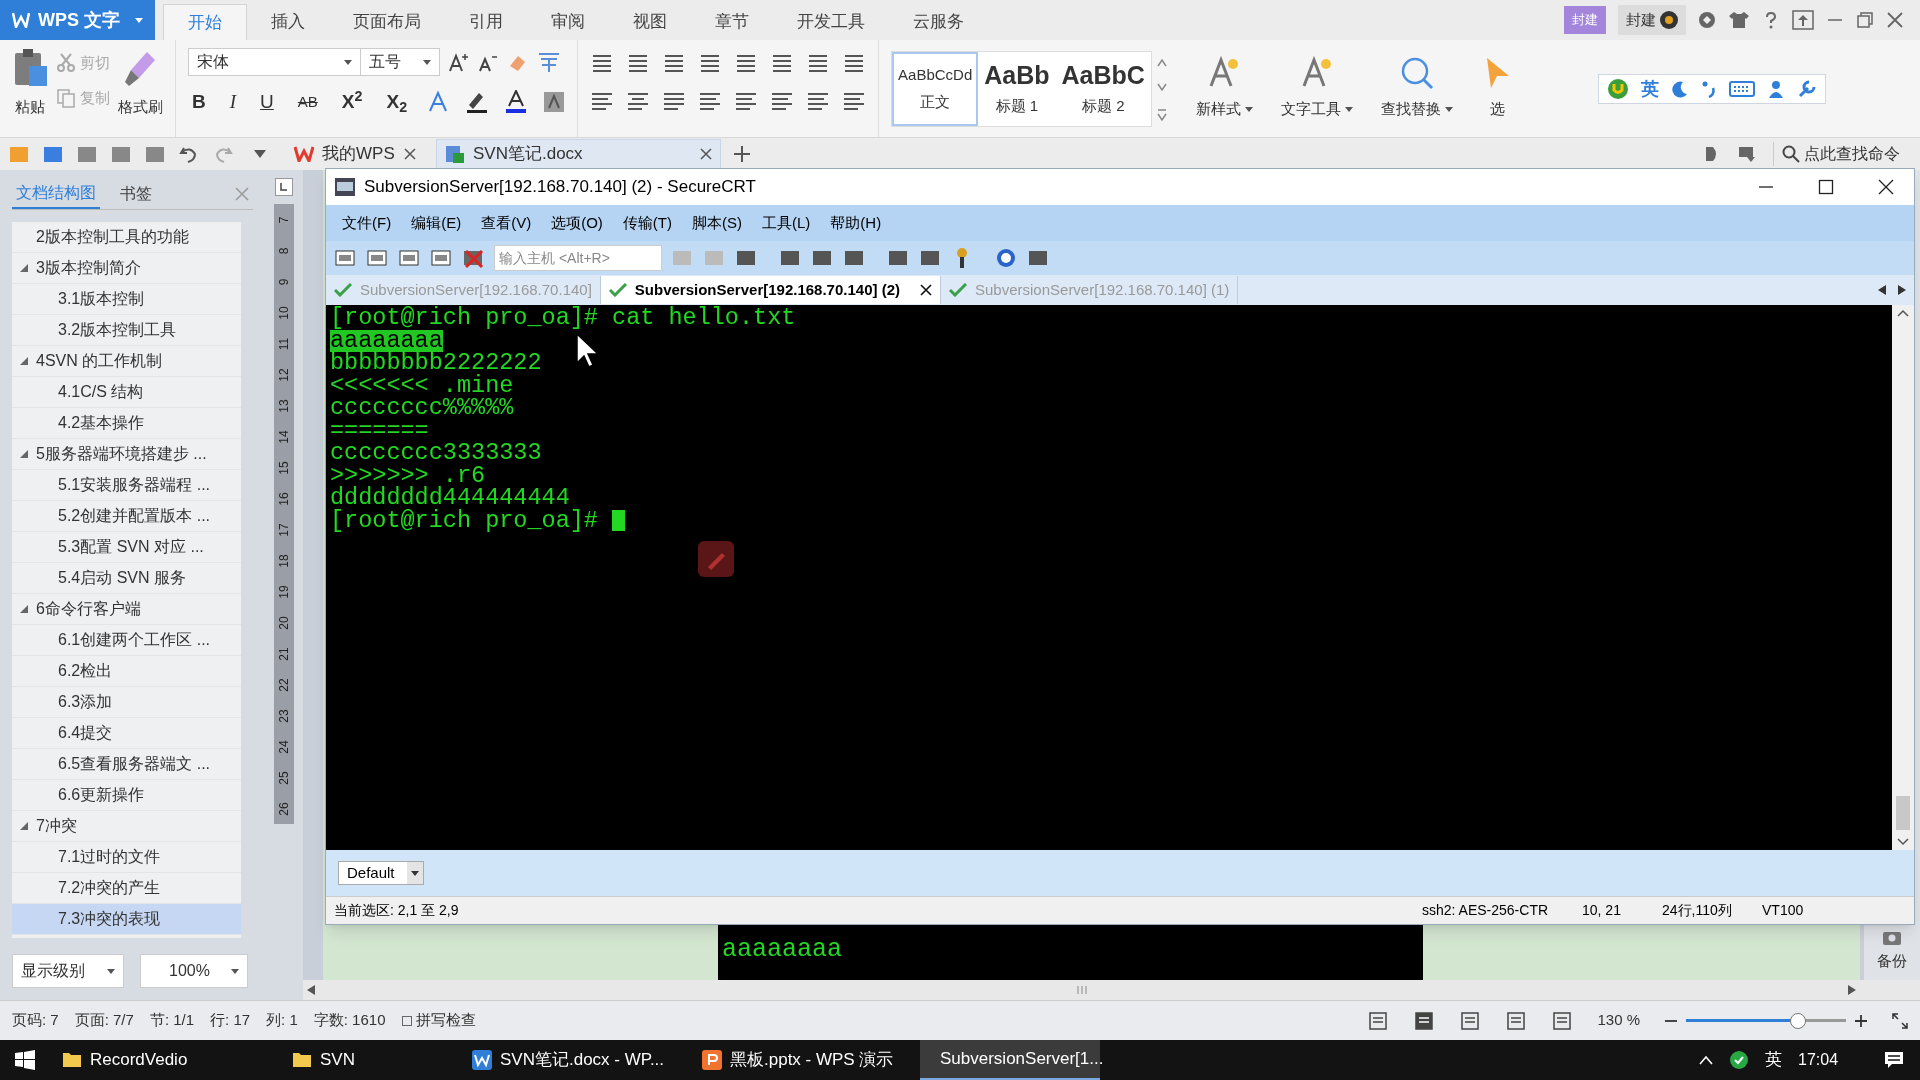 The width and height of the screenshot is (1920, 1080). Describe the element at coordinates (554, 102) in the screenshot. I see `char-shading-icon` at that location.